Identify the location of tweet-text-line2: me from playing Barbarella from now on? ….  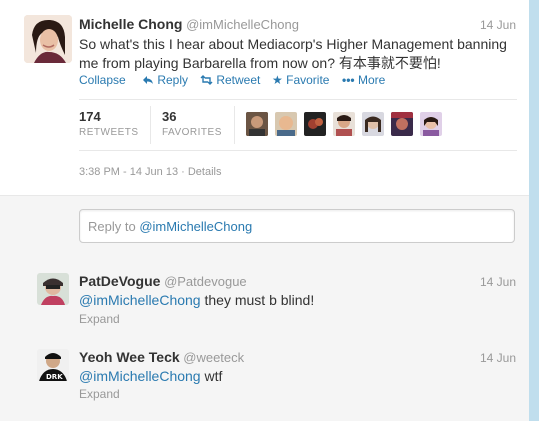
(260, 63).